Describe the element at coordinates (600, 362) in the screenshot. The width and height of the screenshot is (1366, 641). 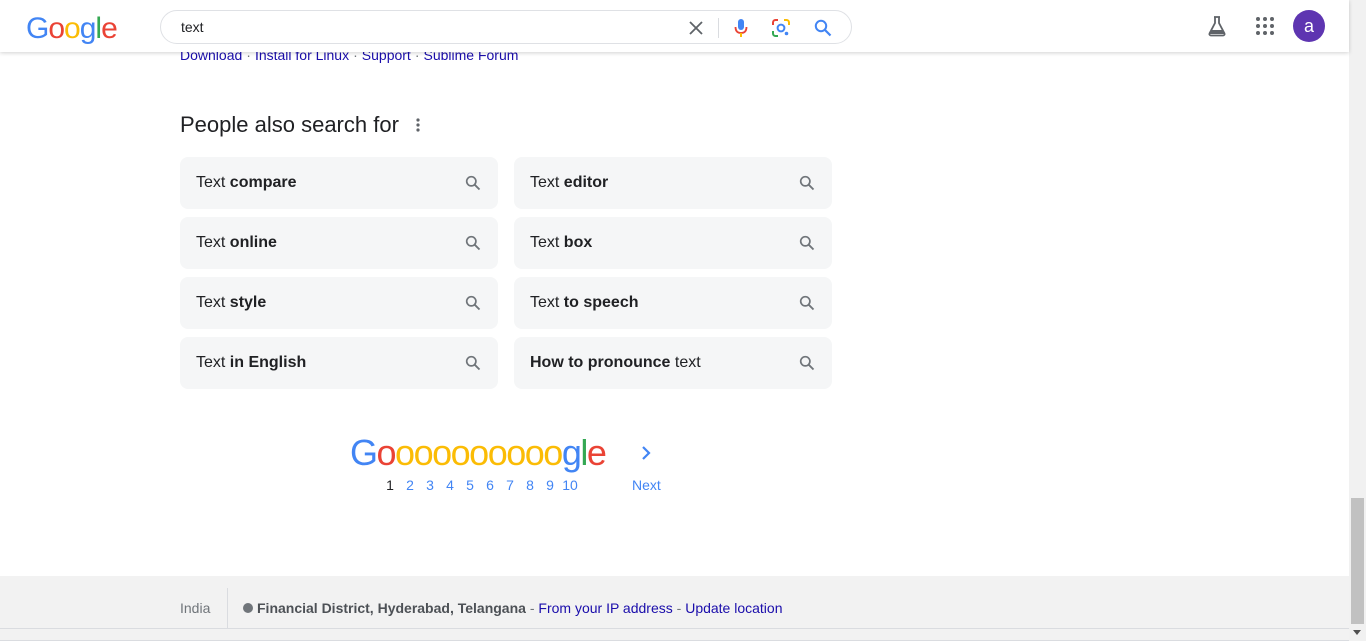
I see `related-search-bold: How to pronounce` at that location.